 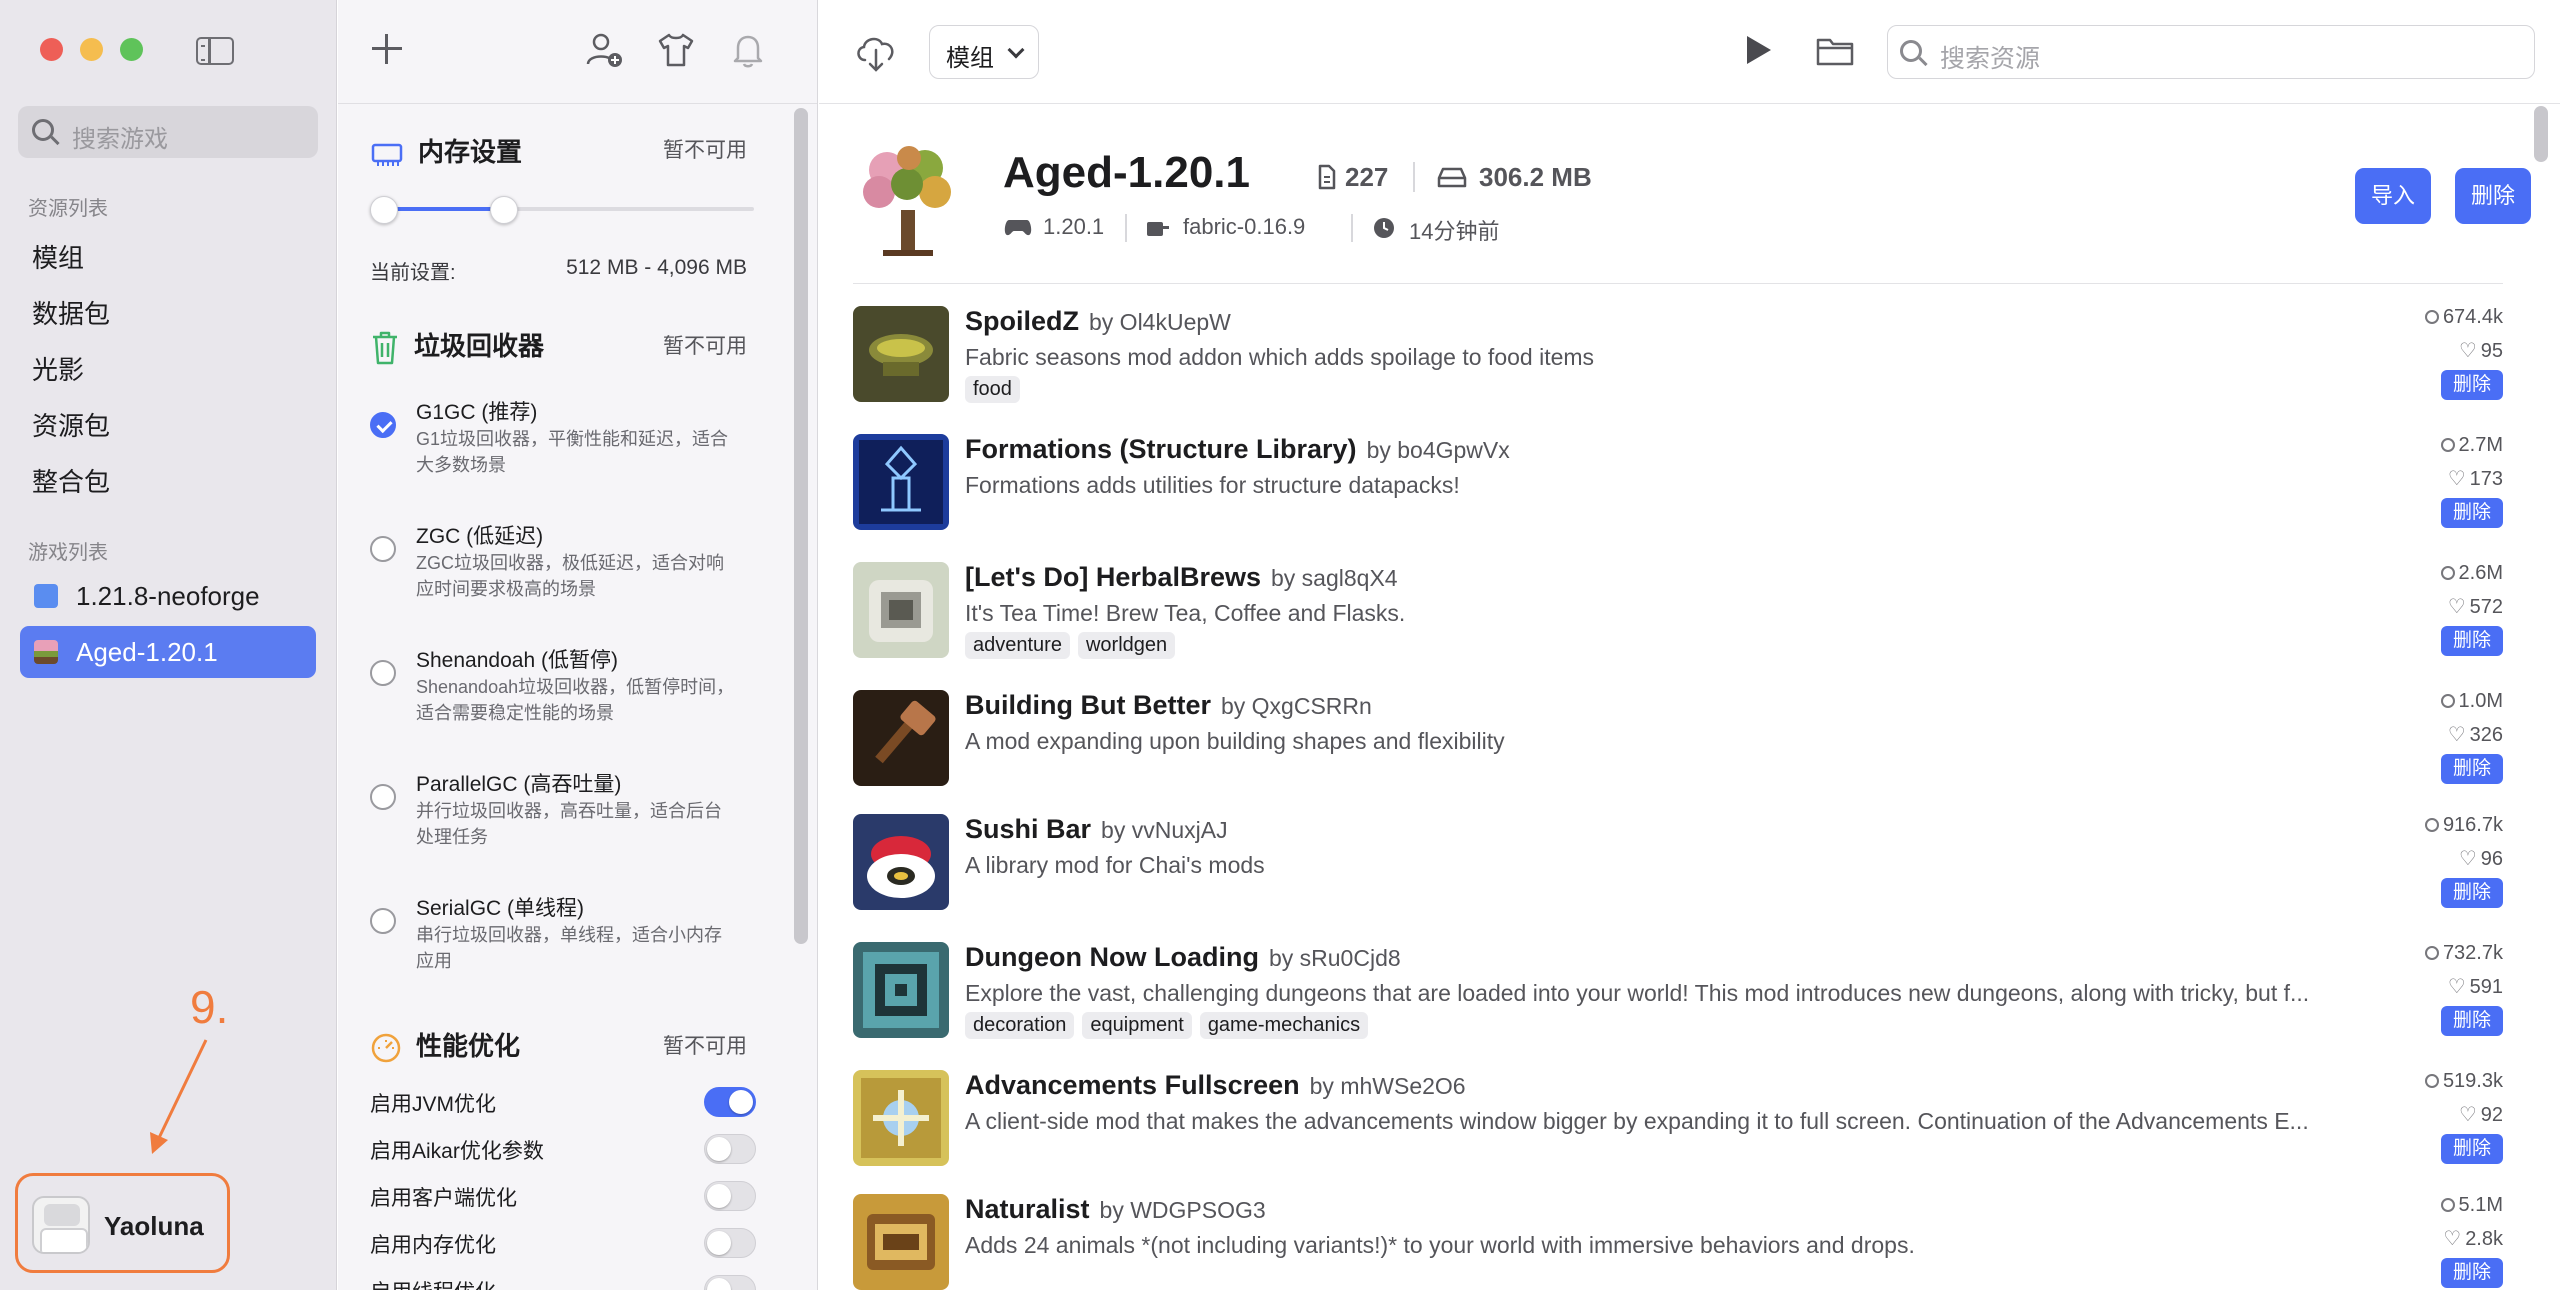 What do you see at coordinates (504, 210) in the screenshot?
I see `memory-max-handle` at bounding box center [504, 210].